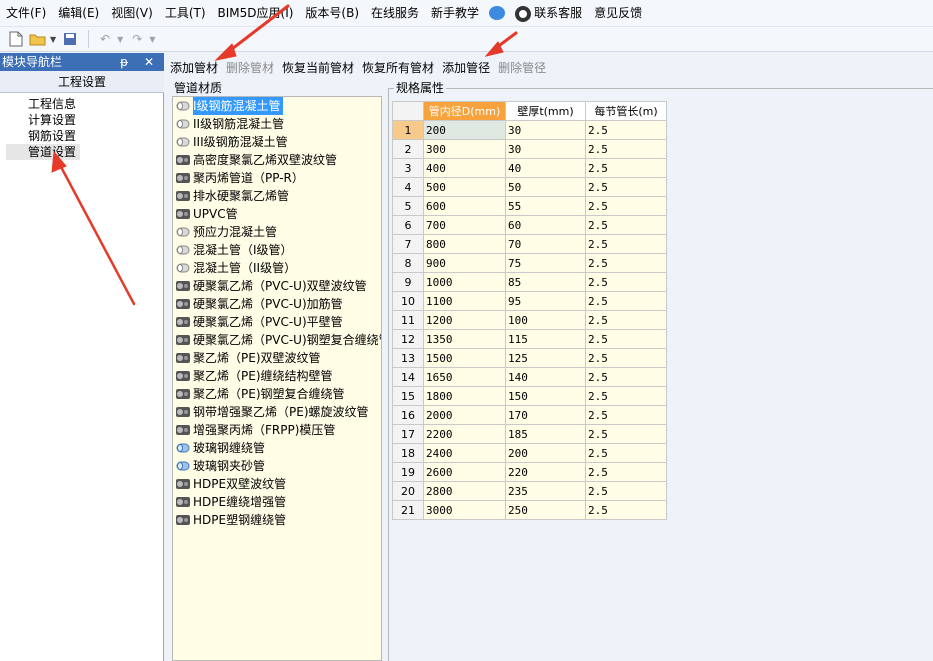 The height and width of the screenshot is (661, 933). I want to click on menu-tutorial: 新手教学, so click(455, 13).